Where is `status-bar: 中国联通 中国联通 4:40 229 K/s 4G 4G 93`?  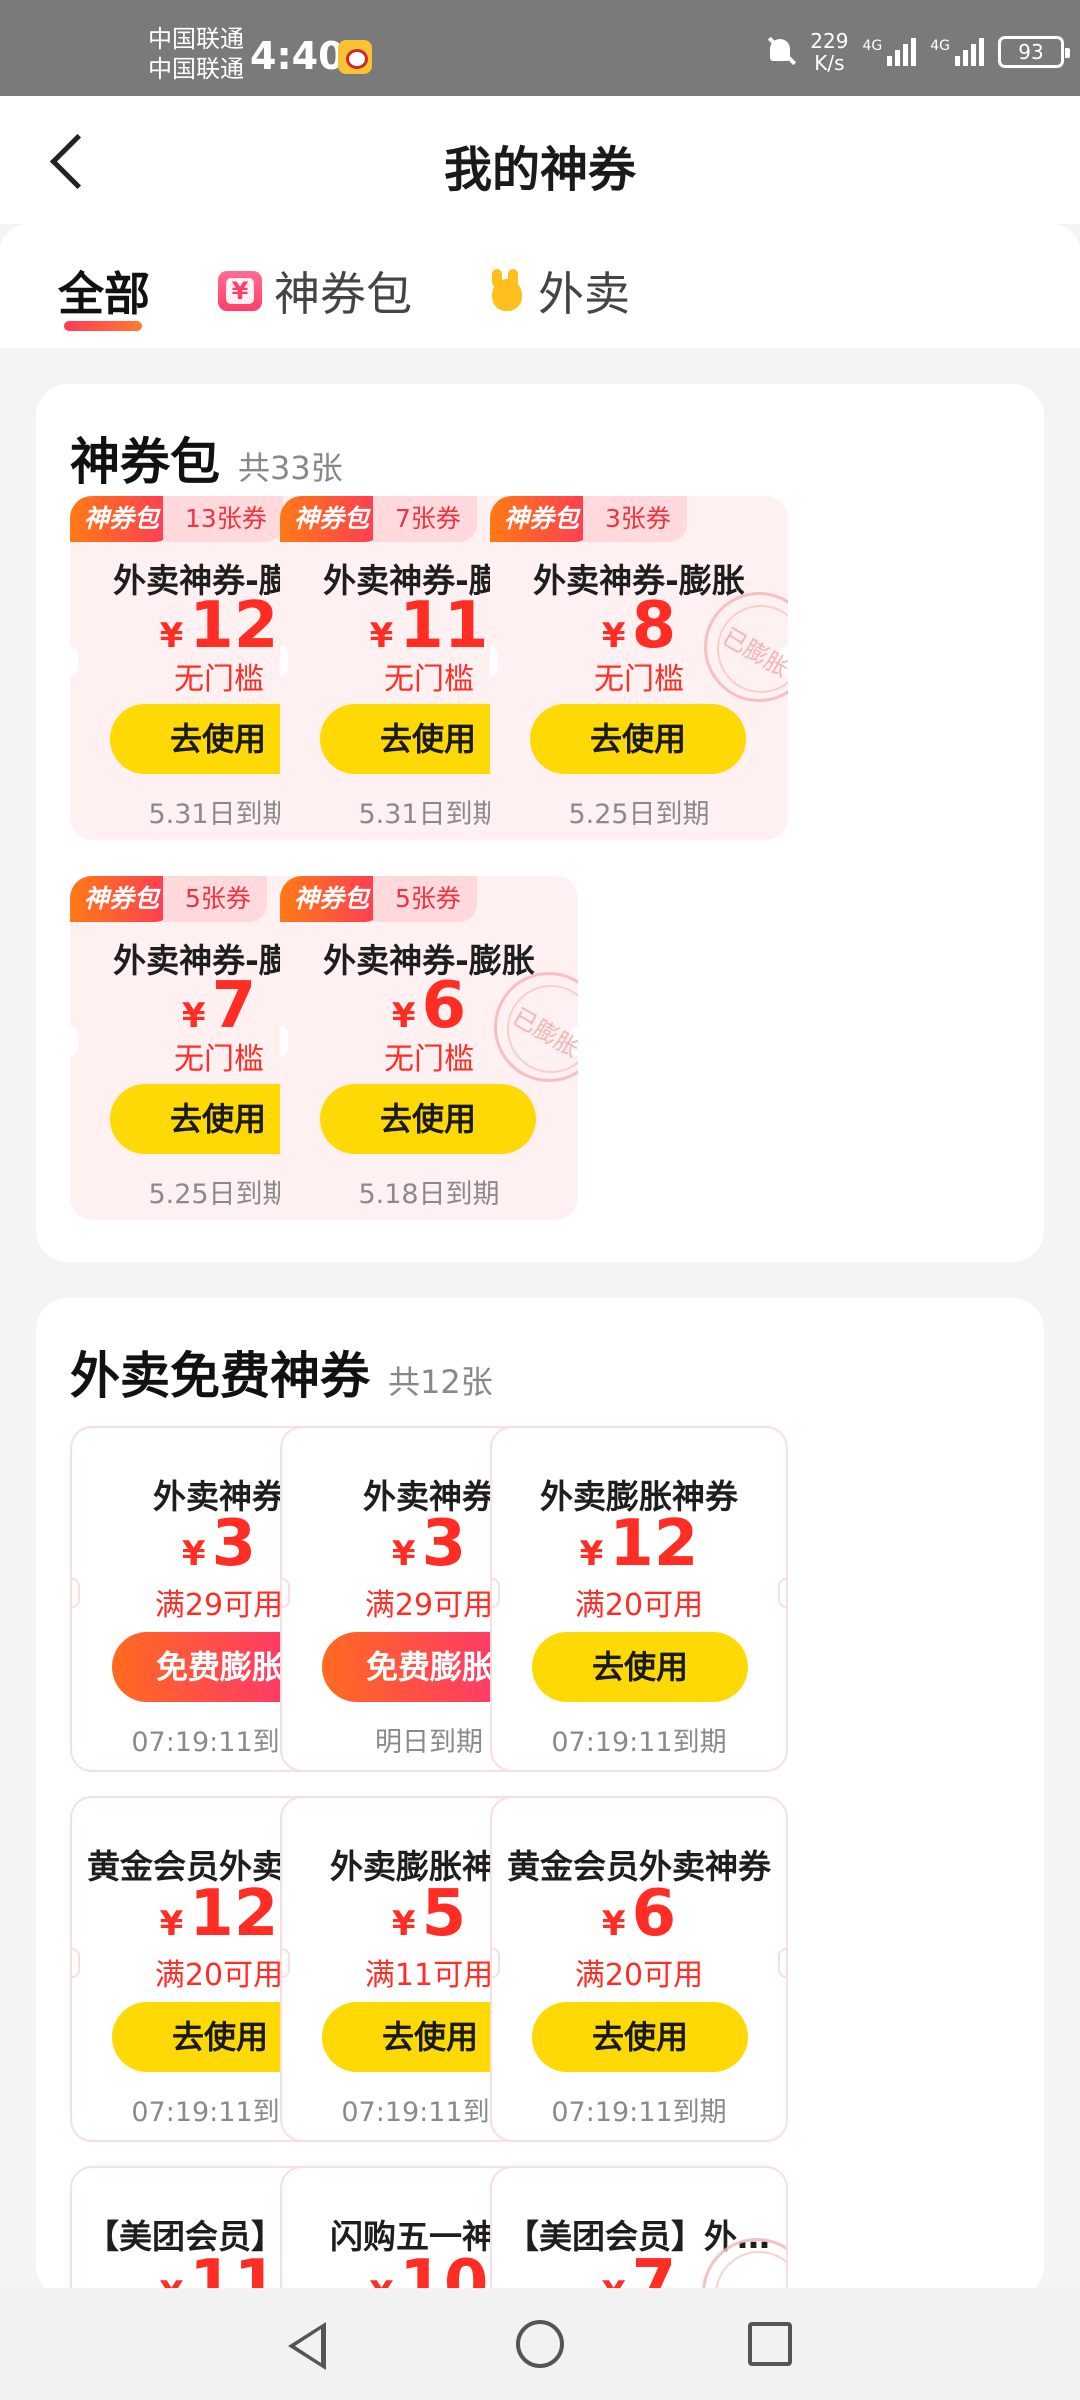 status-bar: 中国联通 中国联通 4:40 229 K/s 4G 4G 93 is located at coordinates (540, 48).